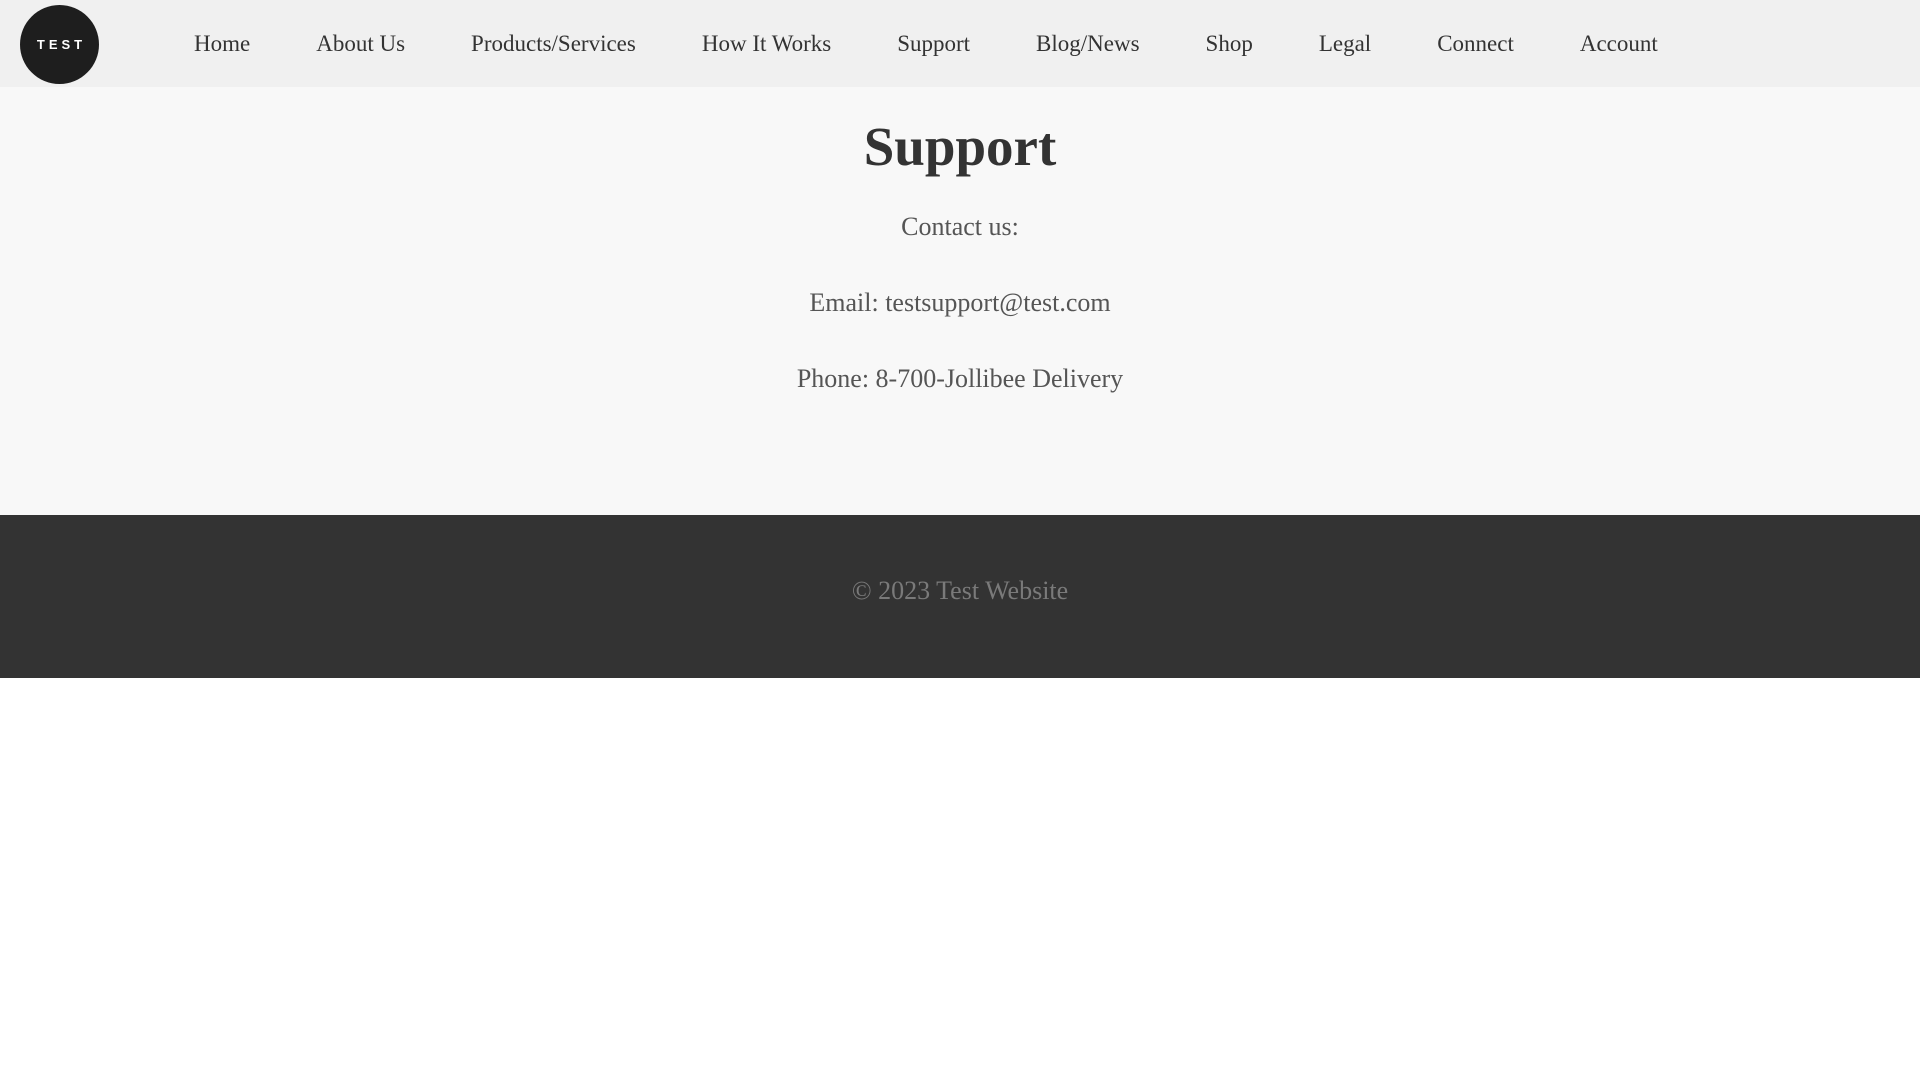 Image resolution: width=1920 pixels, height=1080 pixels. Describe the element at coordinates (766, 44) in the screenshot. I see `nav-link-how-it-works: How It Works` at that location.